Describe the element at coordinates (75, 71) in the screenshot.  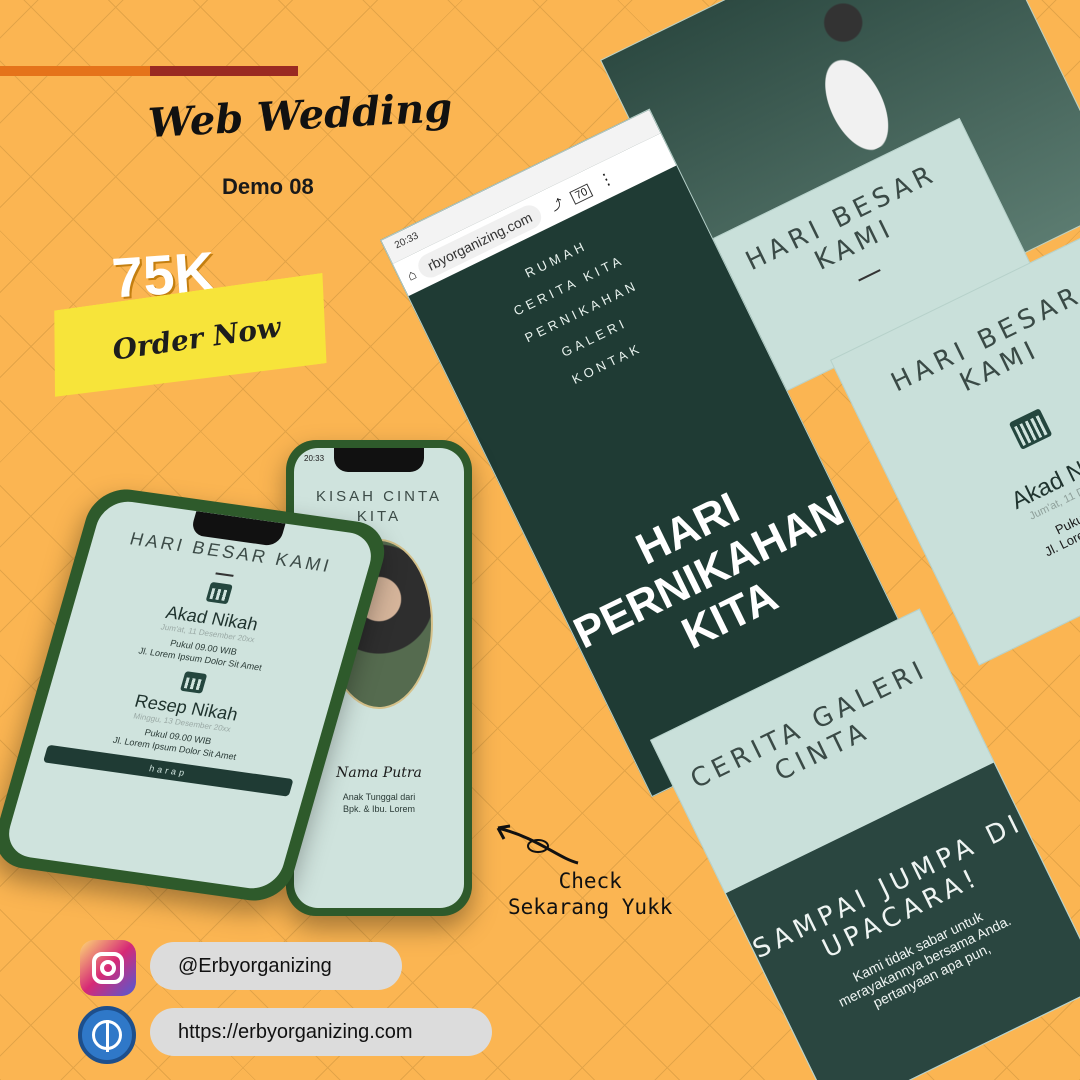
I see `accent-bar-orange` at that location.